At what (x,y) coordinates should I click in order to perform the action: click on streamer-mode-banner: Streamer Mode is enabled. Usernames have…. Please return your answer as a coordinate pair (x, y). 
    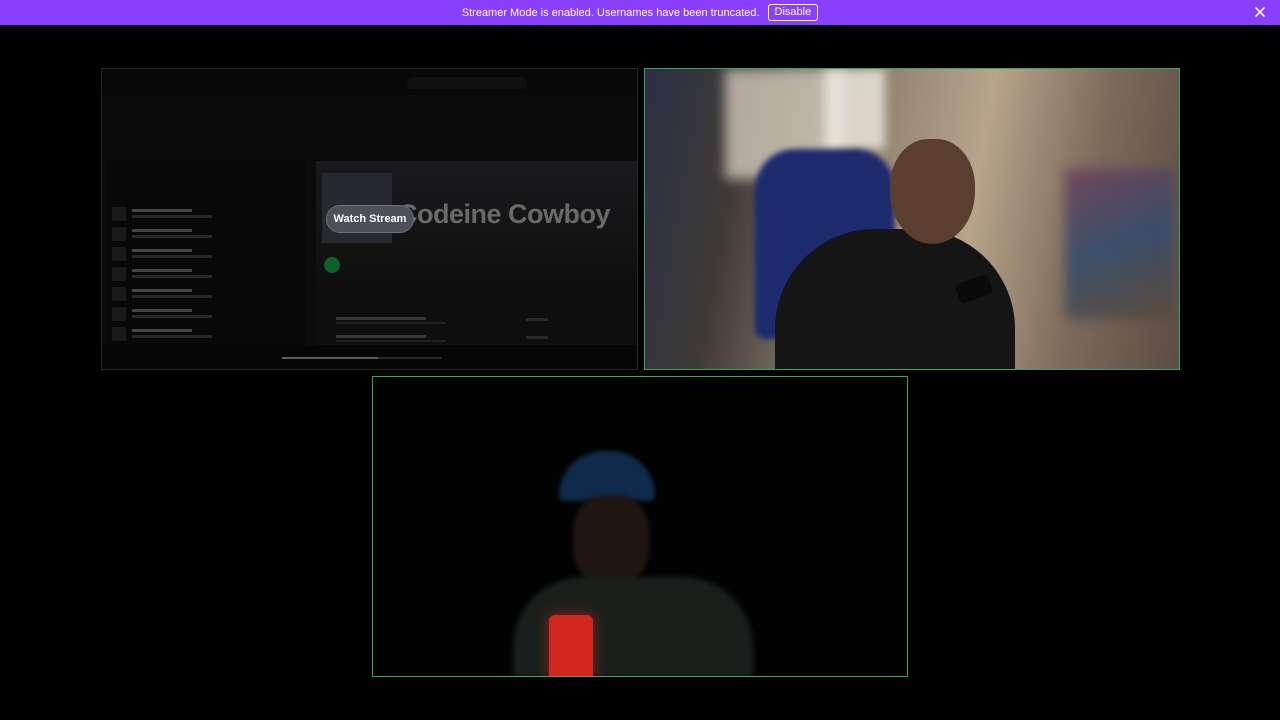
    Looking at the image, I should click on (640, 12).